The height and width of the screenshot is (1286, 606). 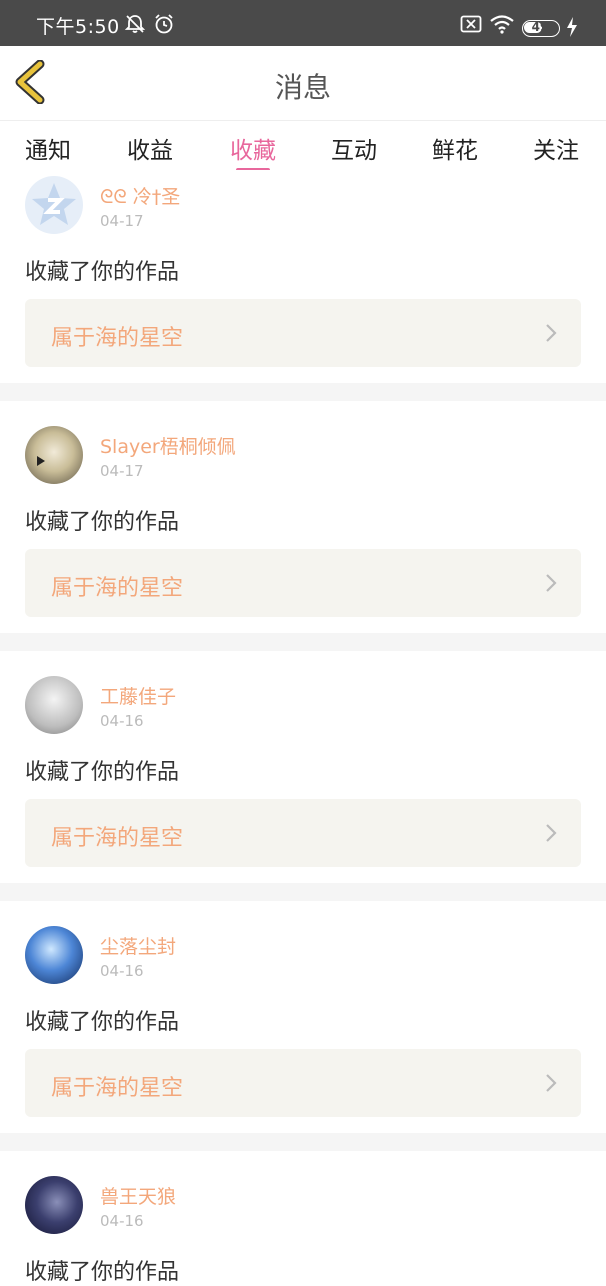 I want to click on no-sim-icon, so click(x=471, y=24).